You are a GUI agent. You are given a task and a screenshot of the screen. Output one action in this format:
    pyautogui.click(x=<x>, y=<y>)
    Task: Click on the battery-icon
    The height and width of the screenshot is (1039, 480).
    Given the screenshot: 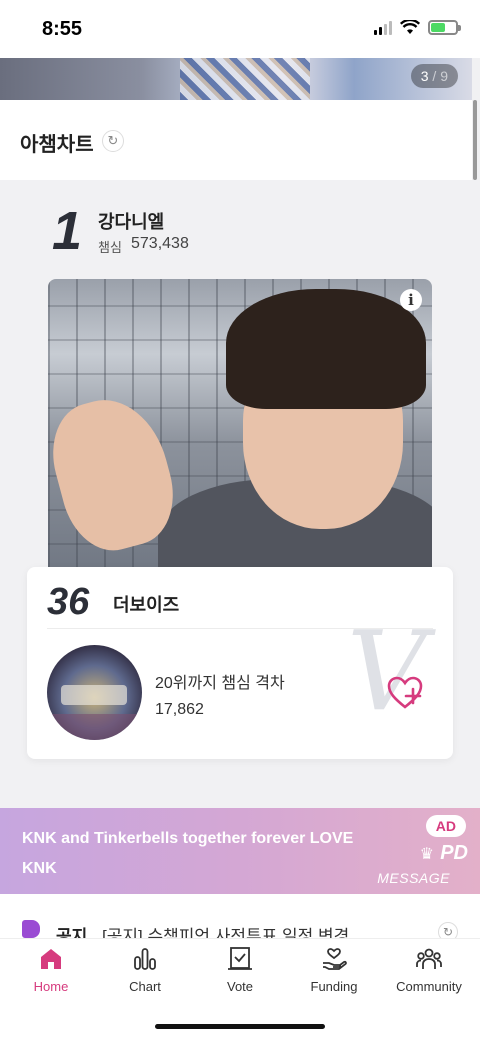 What is the action you would take?
    pyautogui.click(x=444, y=27)
    